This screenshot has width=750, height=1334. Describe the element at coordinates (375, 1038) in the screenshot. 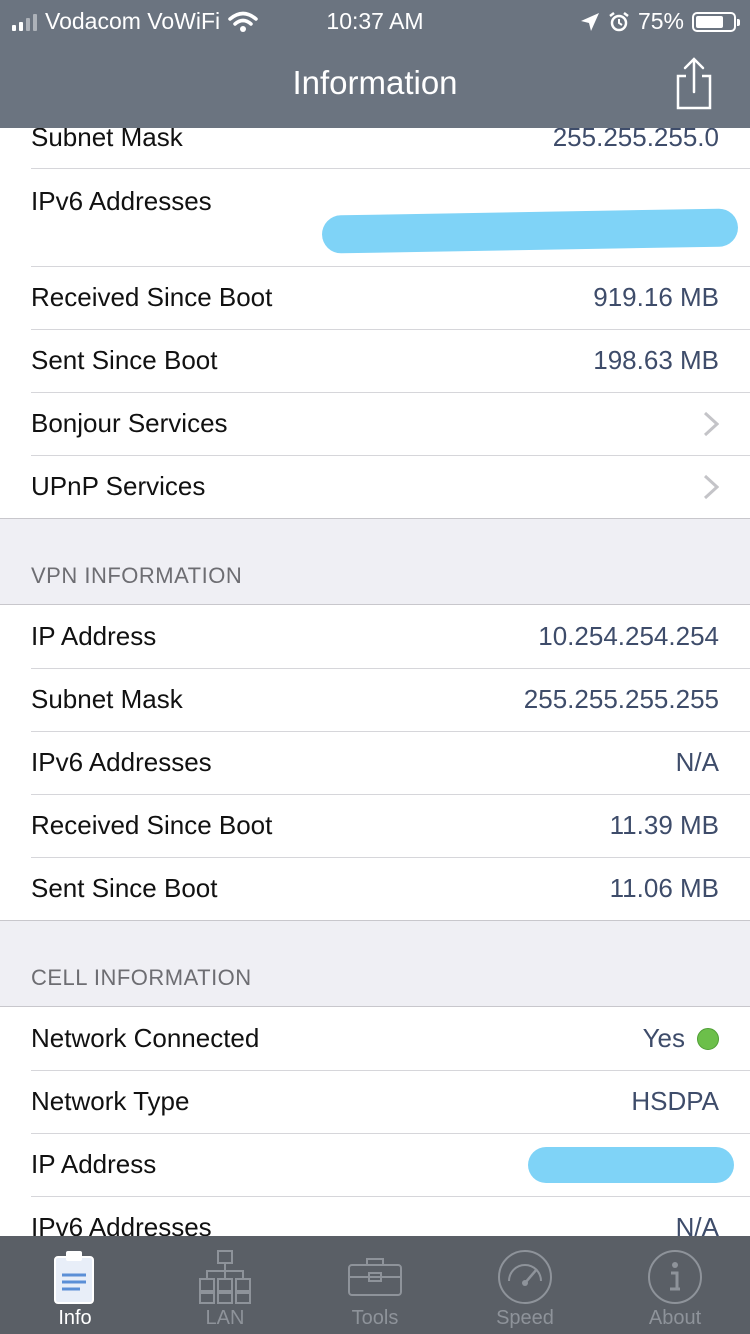

I see `list-item: Network Connected Yes` at that location.